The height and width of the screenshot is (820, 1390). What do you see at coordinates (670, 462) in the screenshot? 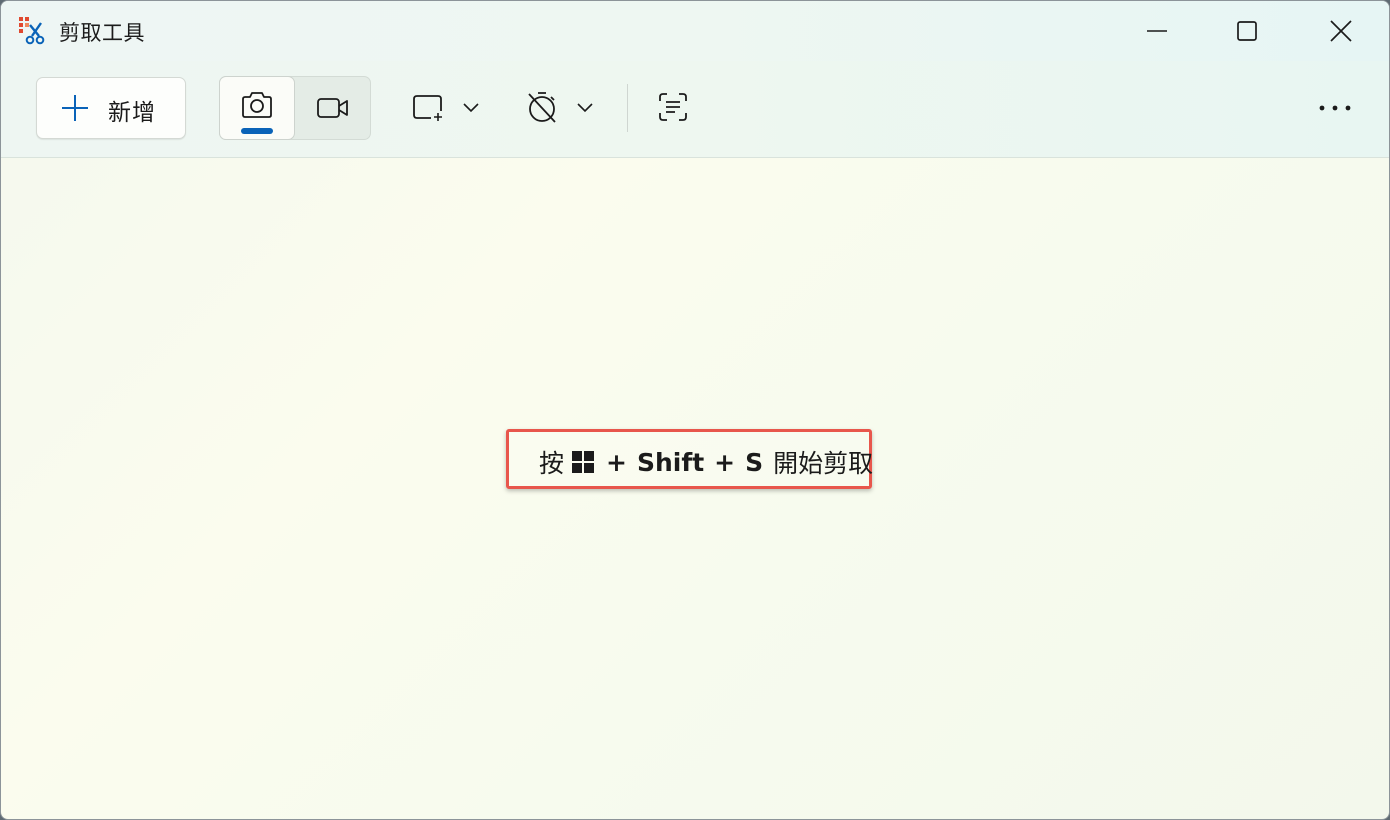
I see `hint-shift-key: Shift` at bounding box center [670, 462].